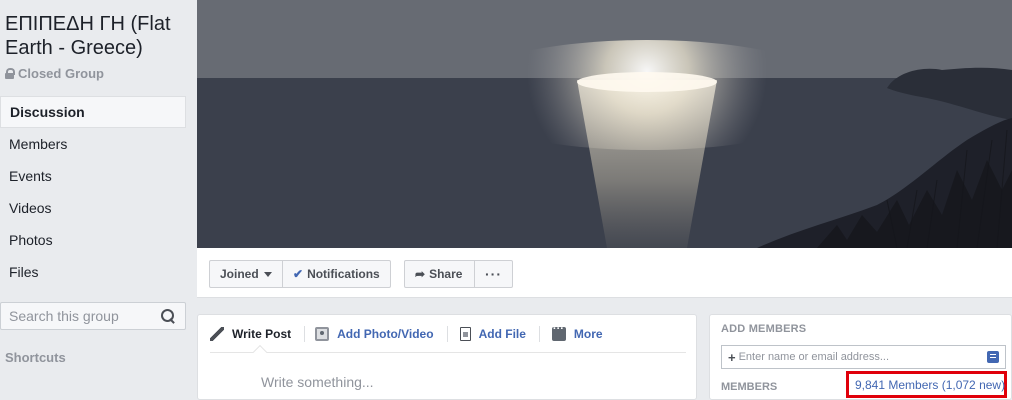 The height and width of the screenshot is (400, 1012). I want to click on share-label: Share, so click(446, 274).